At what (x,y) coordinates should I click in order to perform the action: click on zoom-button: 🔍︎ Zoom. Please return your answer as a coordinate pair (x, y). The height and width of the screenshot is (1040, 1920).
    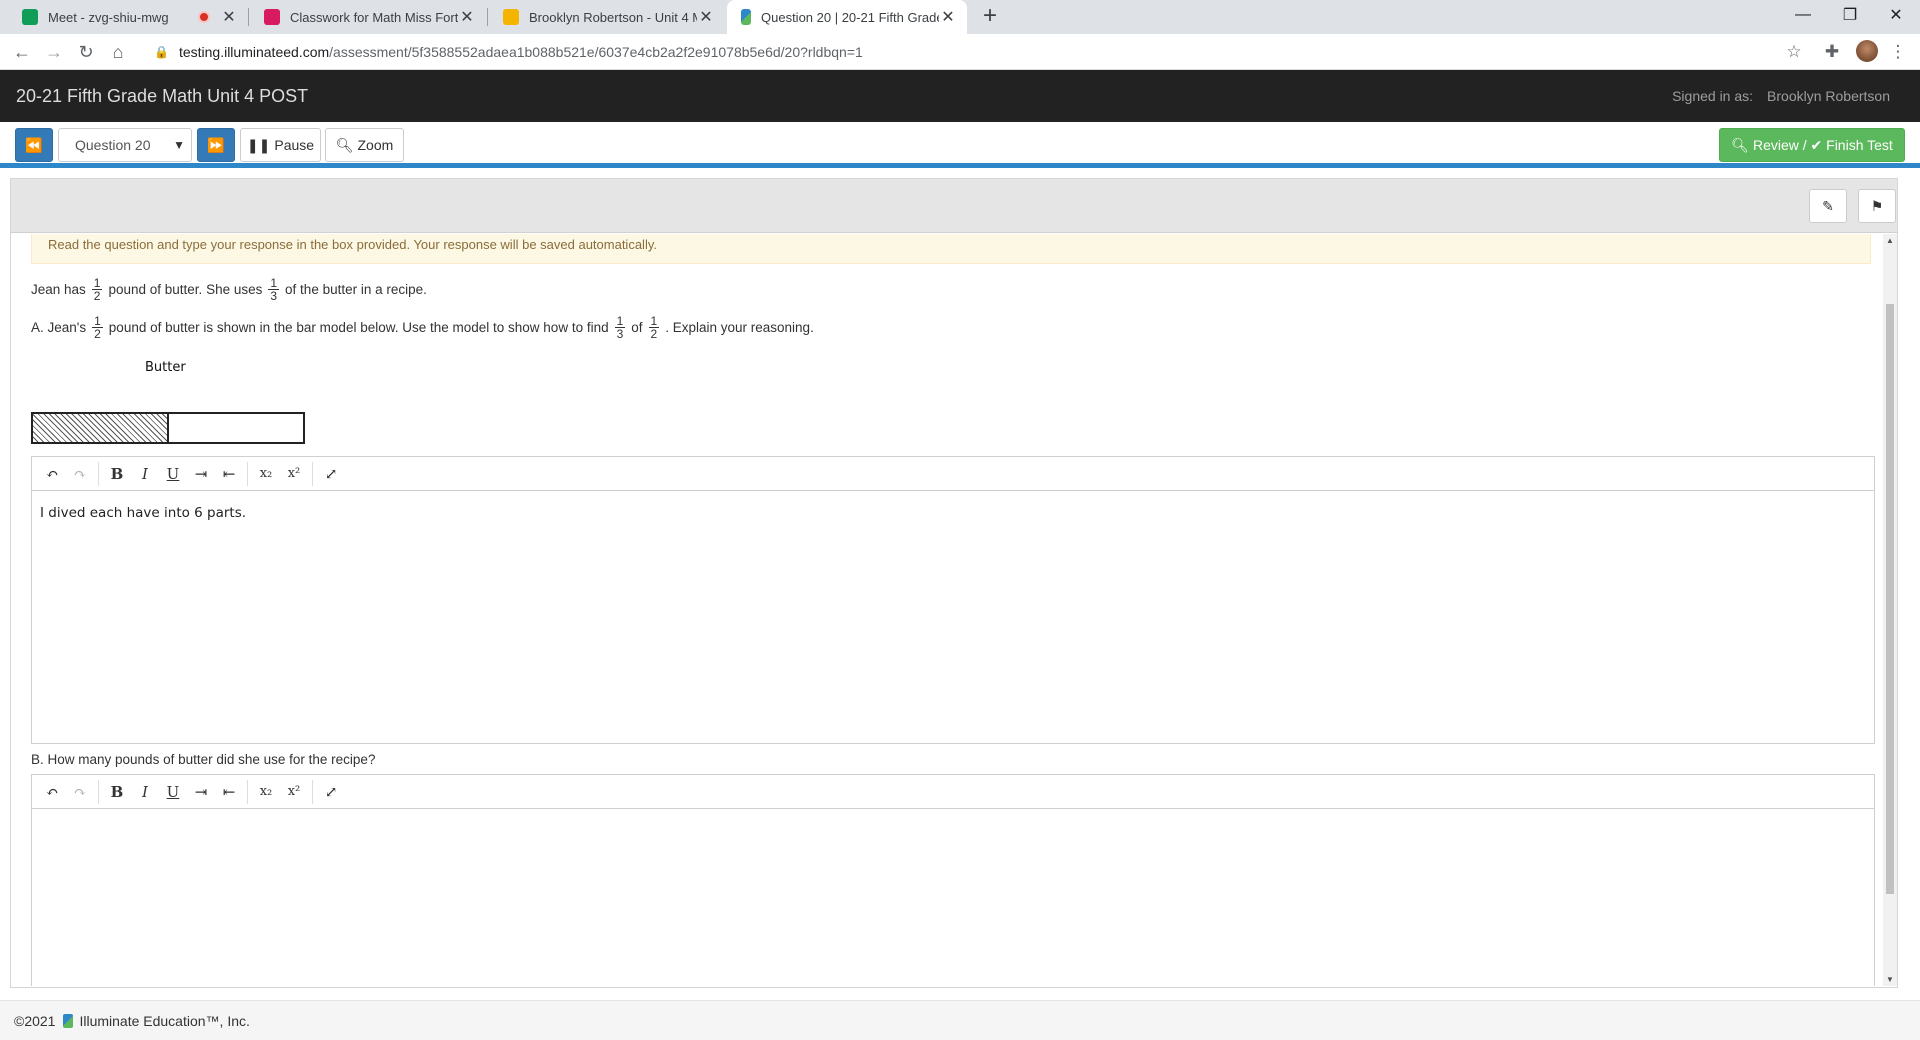
    Looking at the image, I should click on (364, 145).